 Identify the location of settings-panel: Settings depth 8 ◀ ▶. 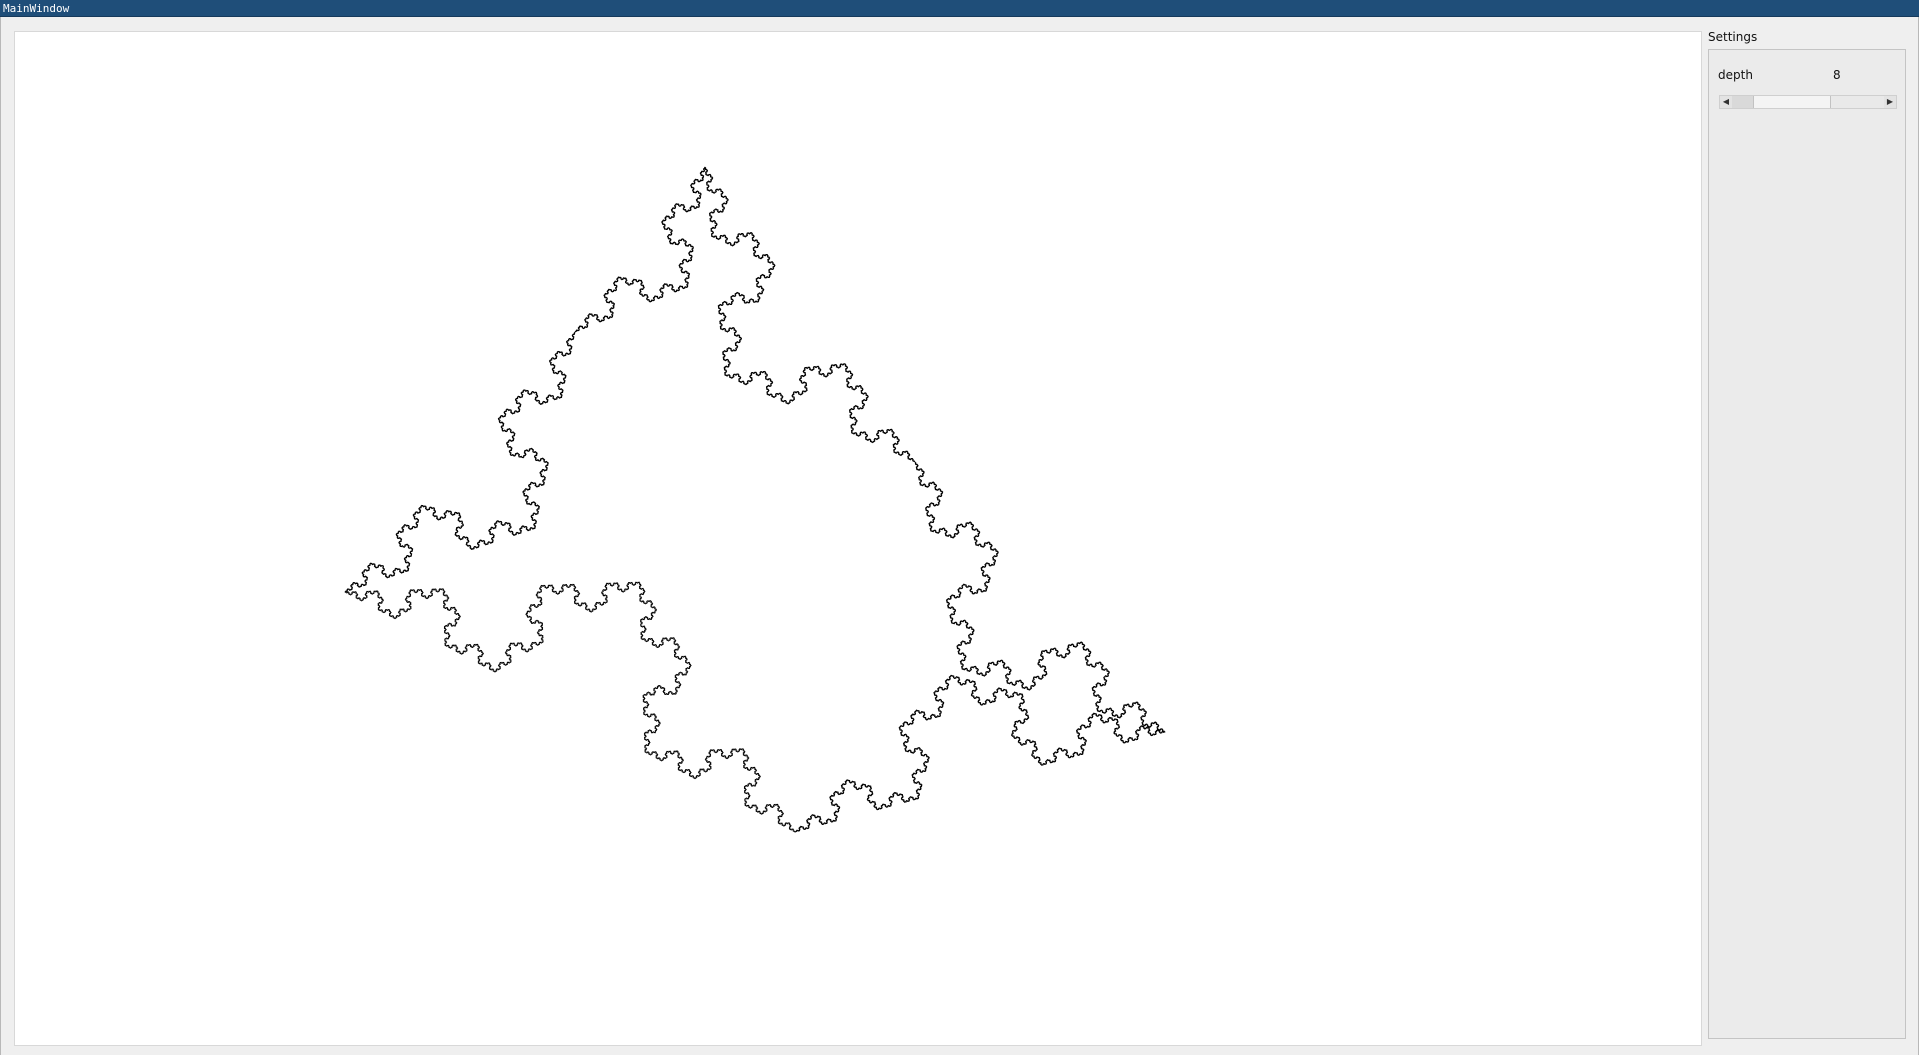
(1807, 538).